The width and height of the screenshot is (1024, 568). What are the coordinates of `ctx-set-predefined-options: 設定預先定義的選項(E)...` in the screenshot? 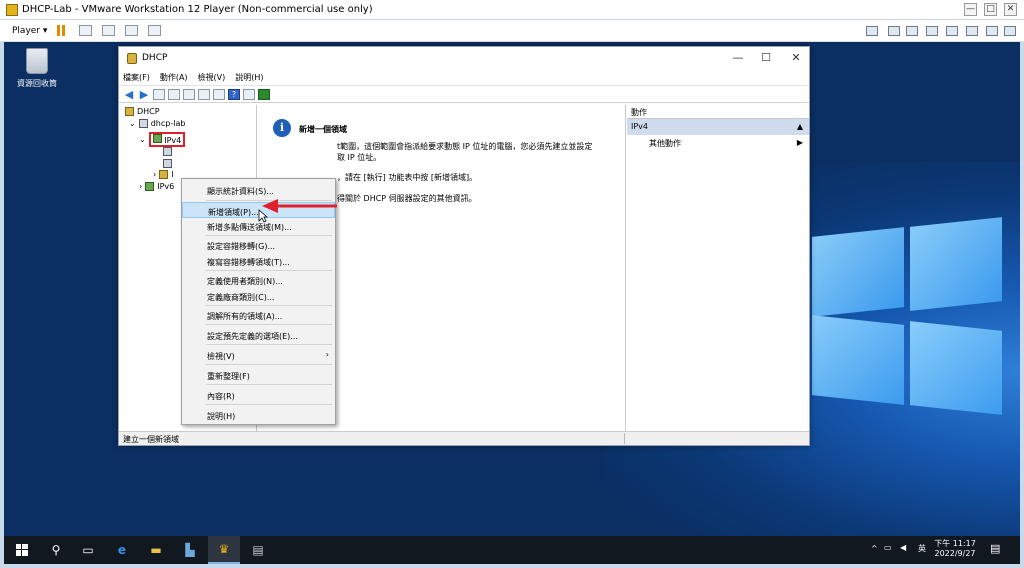 It's located at (258, 335).